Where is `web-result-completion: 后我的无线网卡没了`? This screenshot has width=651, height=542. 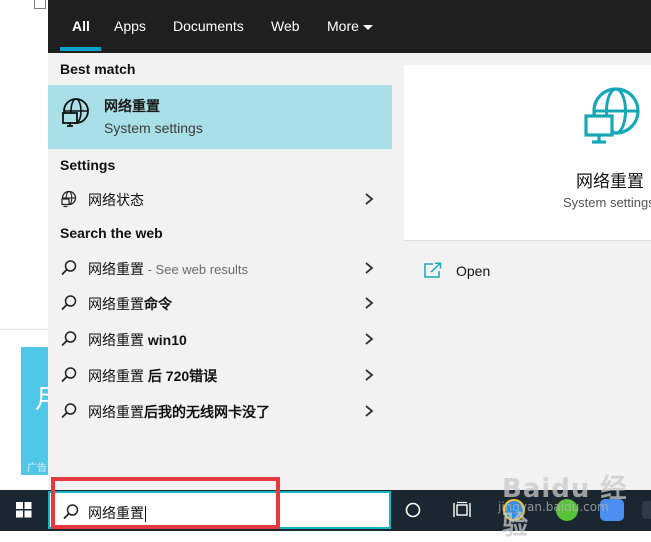
web-result-completion: 后我的无线网卡没了 is located at coordinates (207, 412).